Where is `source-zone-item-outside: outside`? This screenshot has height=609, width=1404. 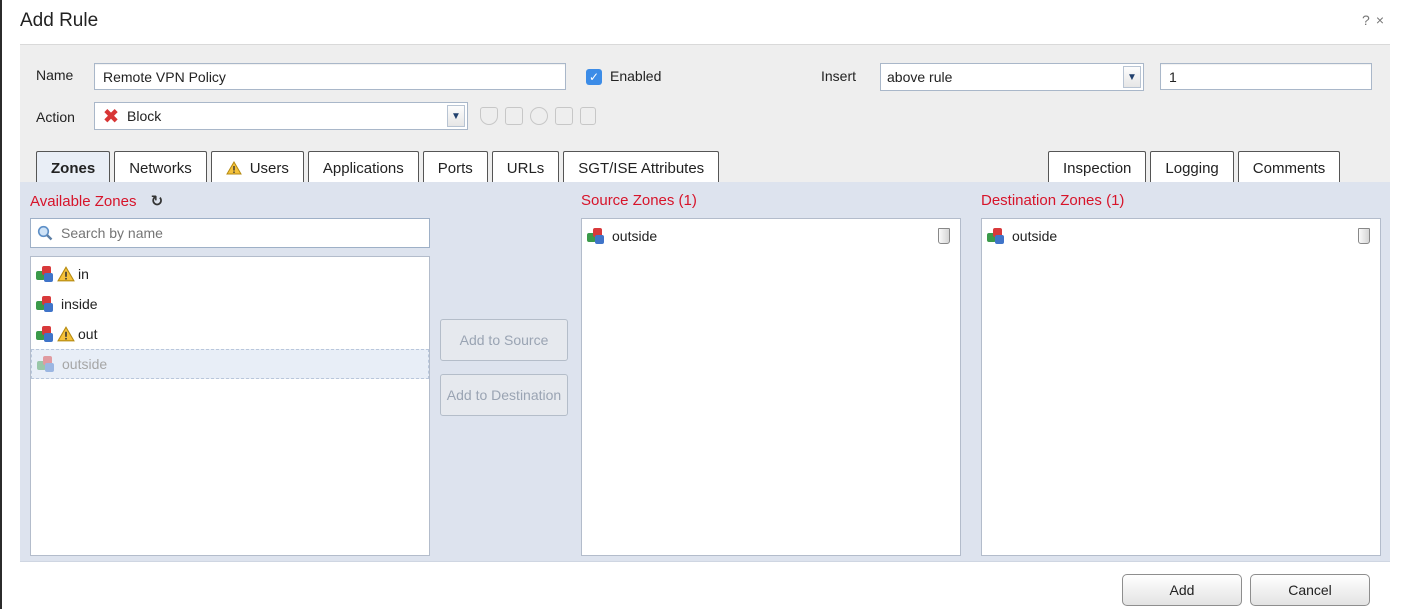 source-zone-item-outside: outside is located at coordinates (771, 236).